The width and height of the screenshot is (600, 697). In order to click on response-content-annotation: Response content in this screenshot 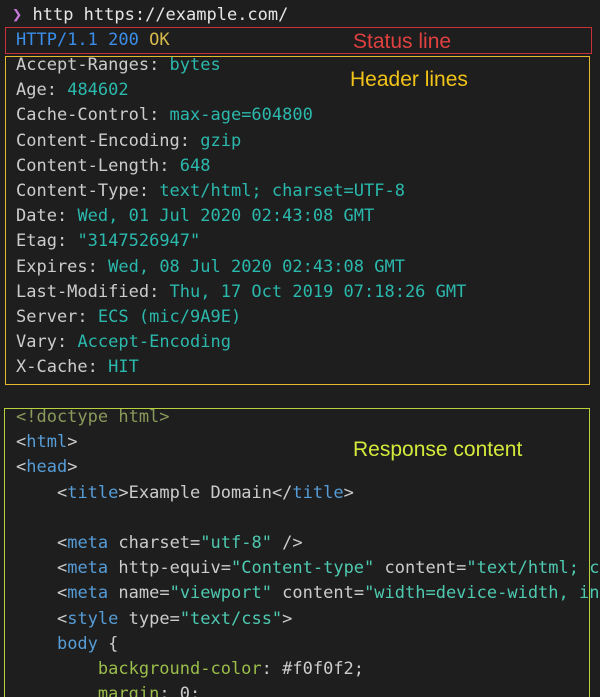, I will do `click(438, 449)`.